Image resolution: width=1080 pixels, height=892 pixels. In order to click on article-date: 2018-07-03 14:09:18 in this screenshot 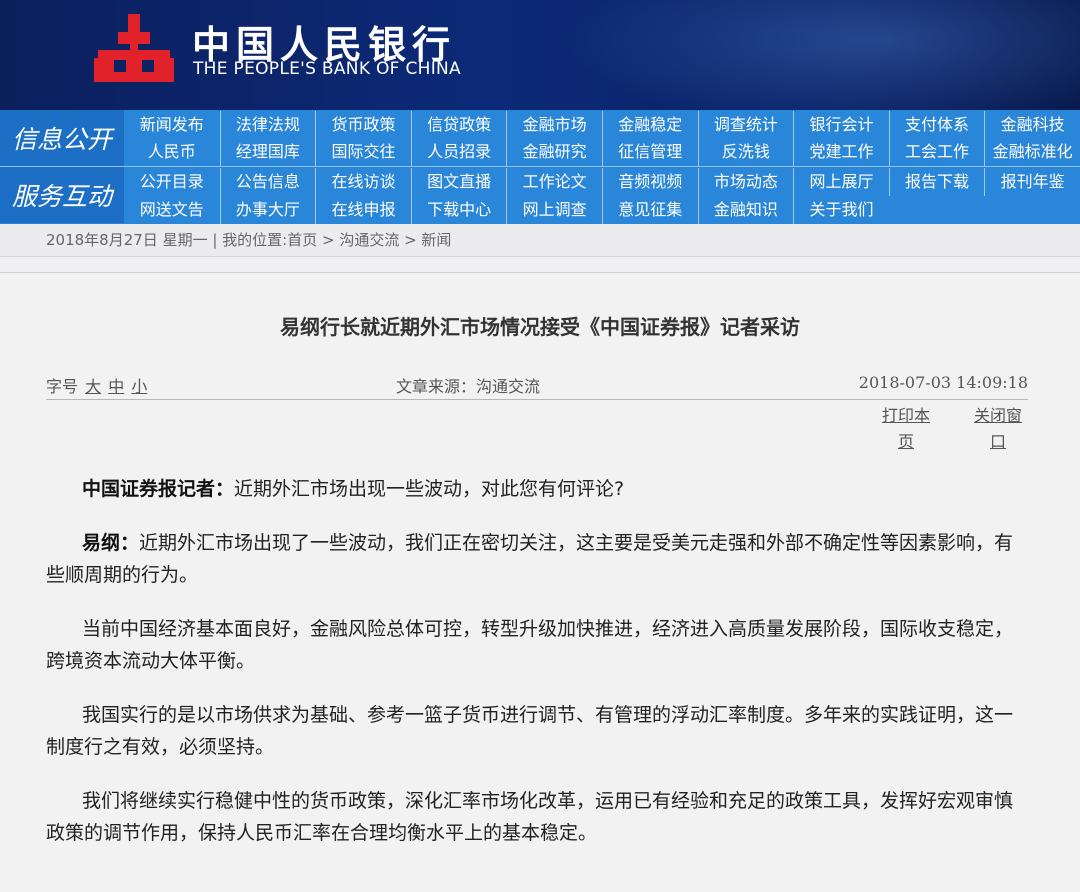, I will do `click(943, 382)`.